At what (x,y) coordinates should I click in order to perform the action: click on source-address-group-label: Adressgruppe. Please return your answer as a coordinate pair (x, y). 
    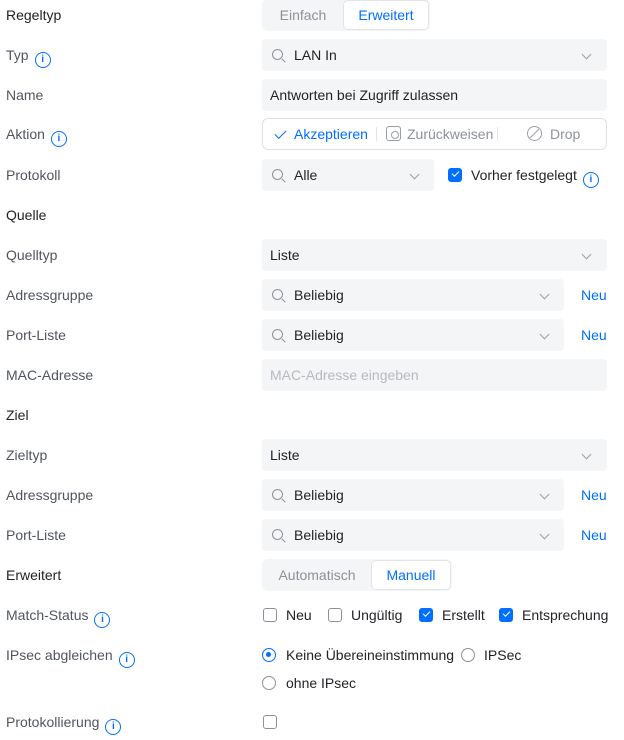
    Looking at the image, I should click on (50, 295).